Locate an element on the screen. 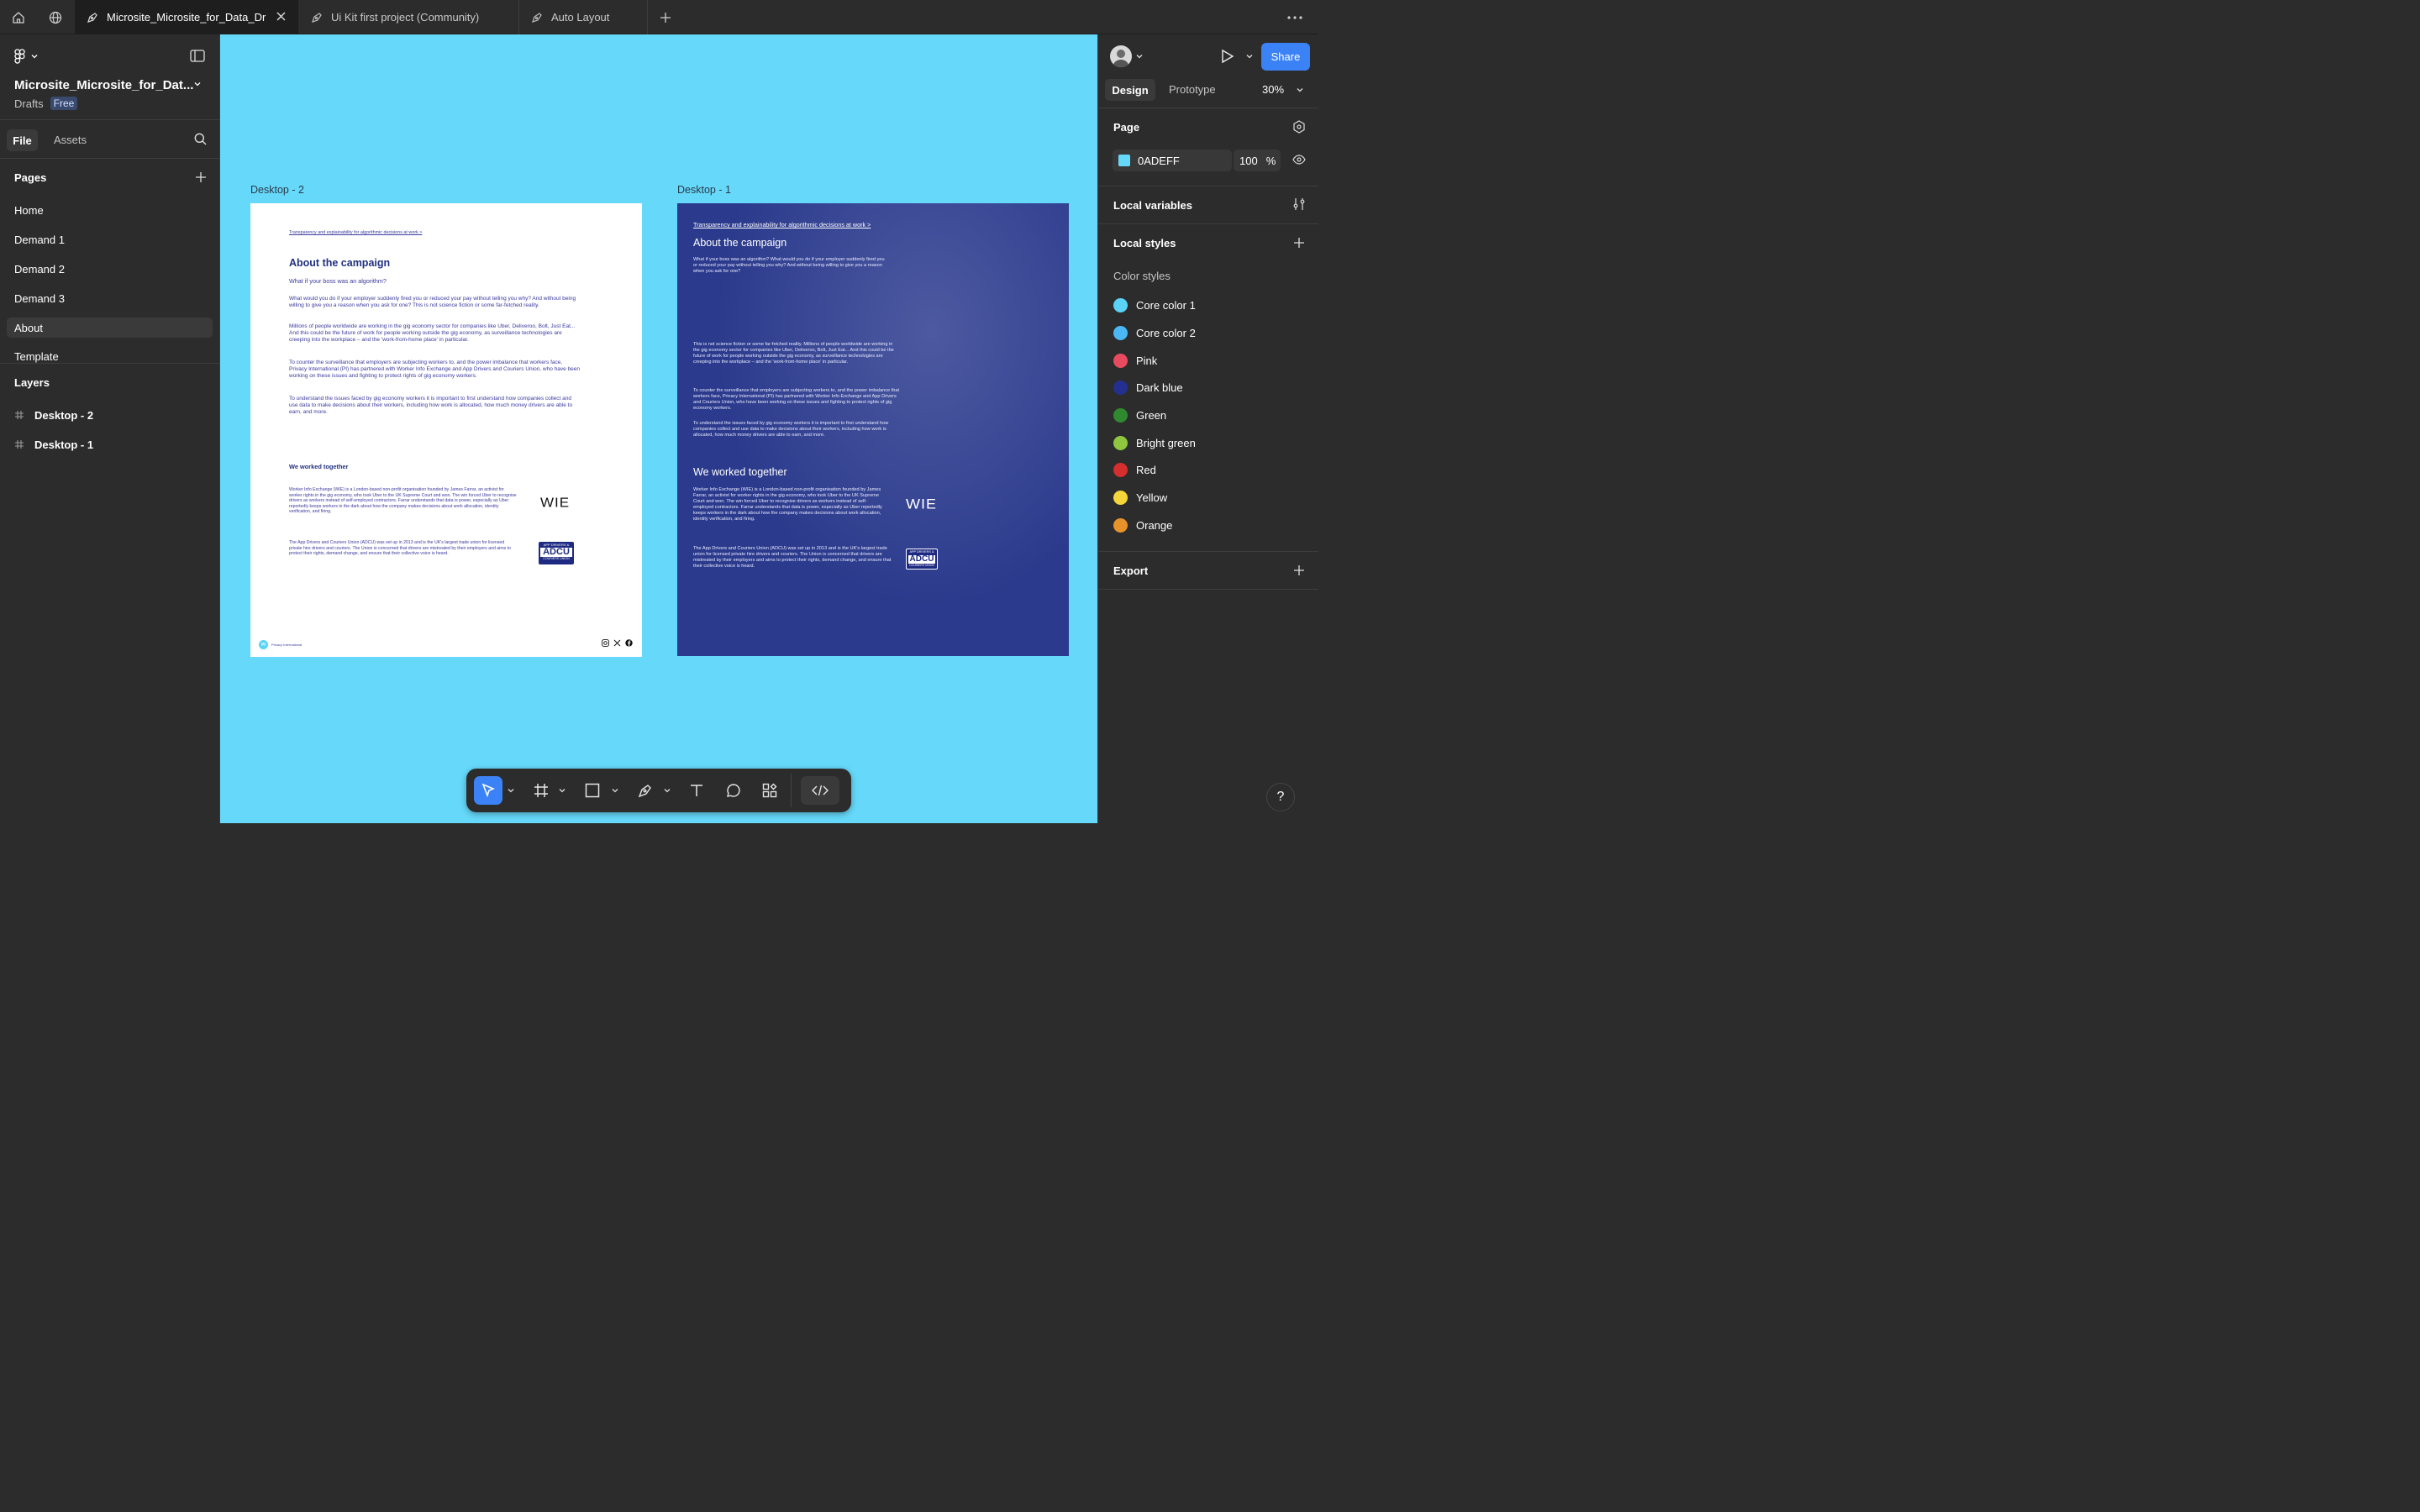  tab-assets: Assets is located at coordinates (70, 140).